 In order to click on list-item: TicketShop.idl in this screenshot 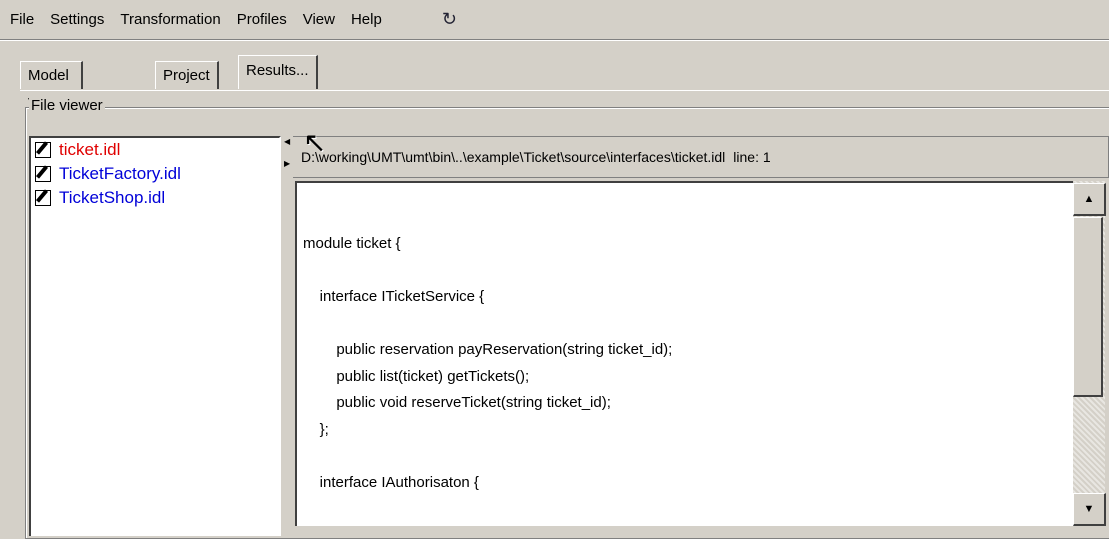, I will do `click(155, 198)`.